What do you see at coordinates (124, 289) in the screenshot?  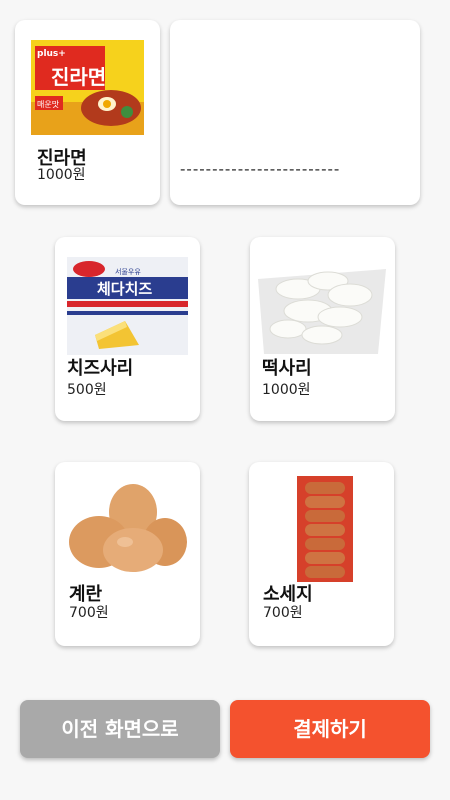 I see `cheese-pack-title: 체다치즈` at bounding box center [124, 289].